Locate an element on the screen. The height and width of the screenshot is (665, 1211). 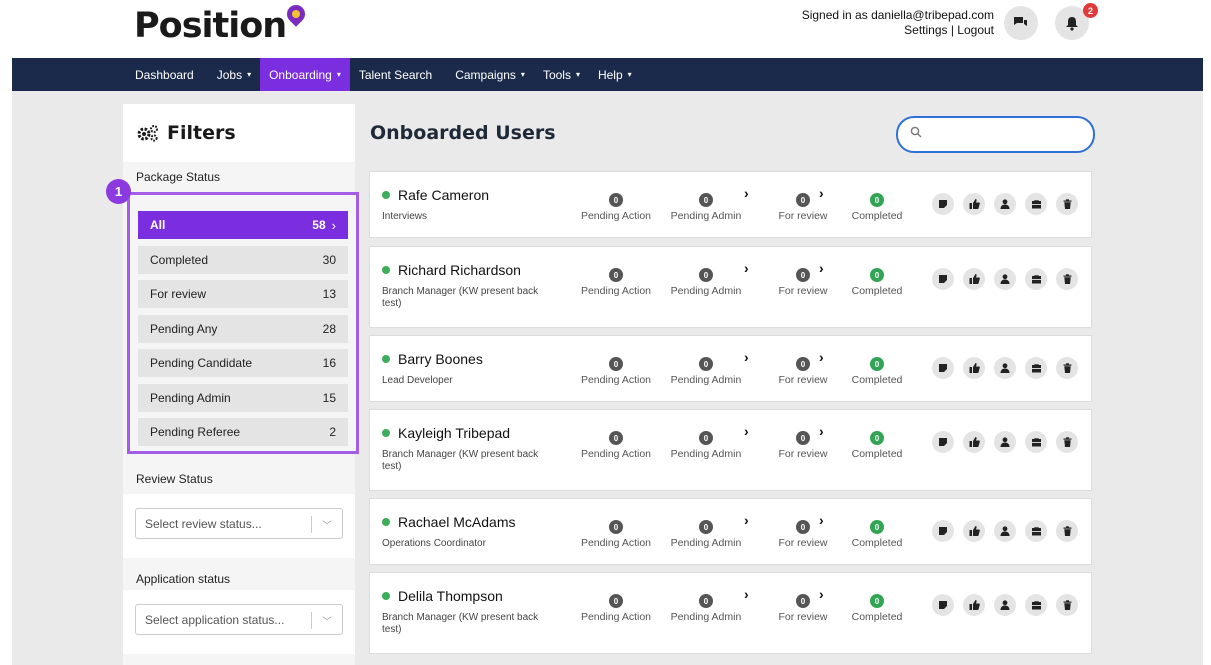
filter-pending-candidate: Pending Candidate 16 is located at coordinates (243, 363).